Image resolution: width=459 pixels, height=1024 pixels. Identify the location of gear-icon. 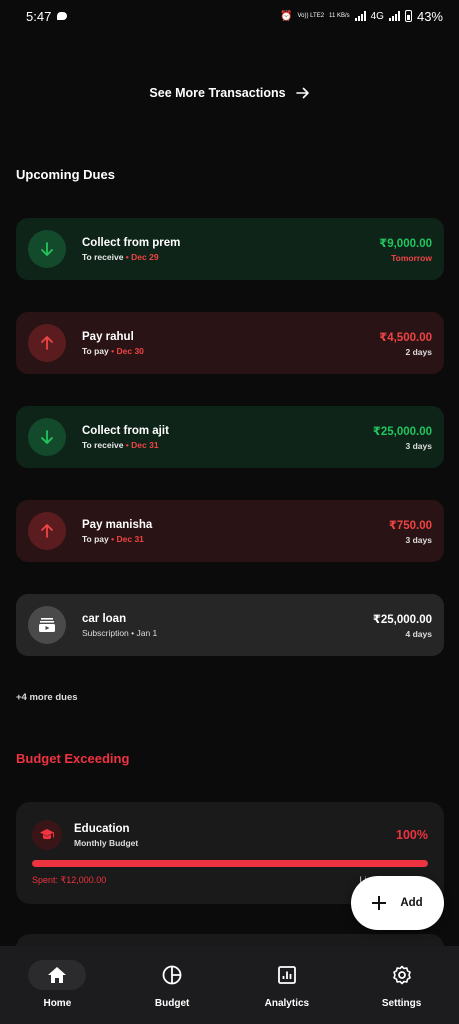
(402, 975).